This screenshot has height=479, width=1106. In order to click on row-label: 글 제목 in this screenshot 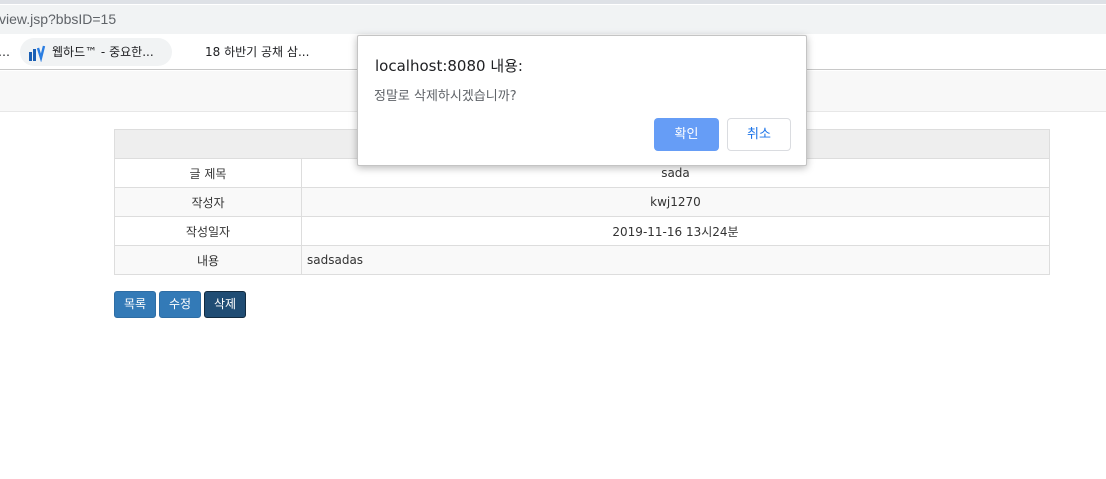, I will do `click(208, 173)`.